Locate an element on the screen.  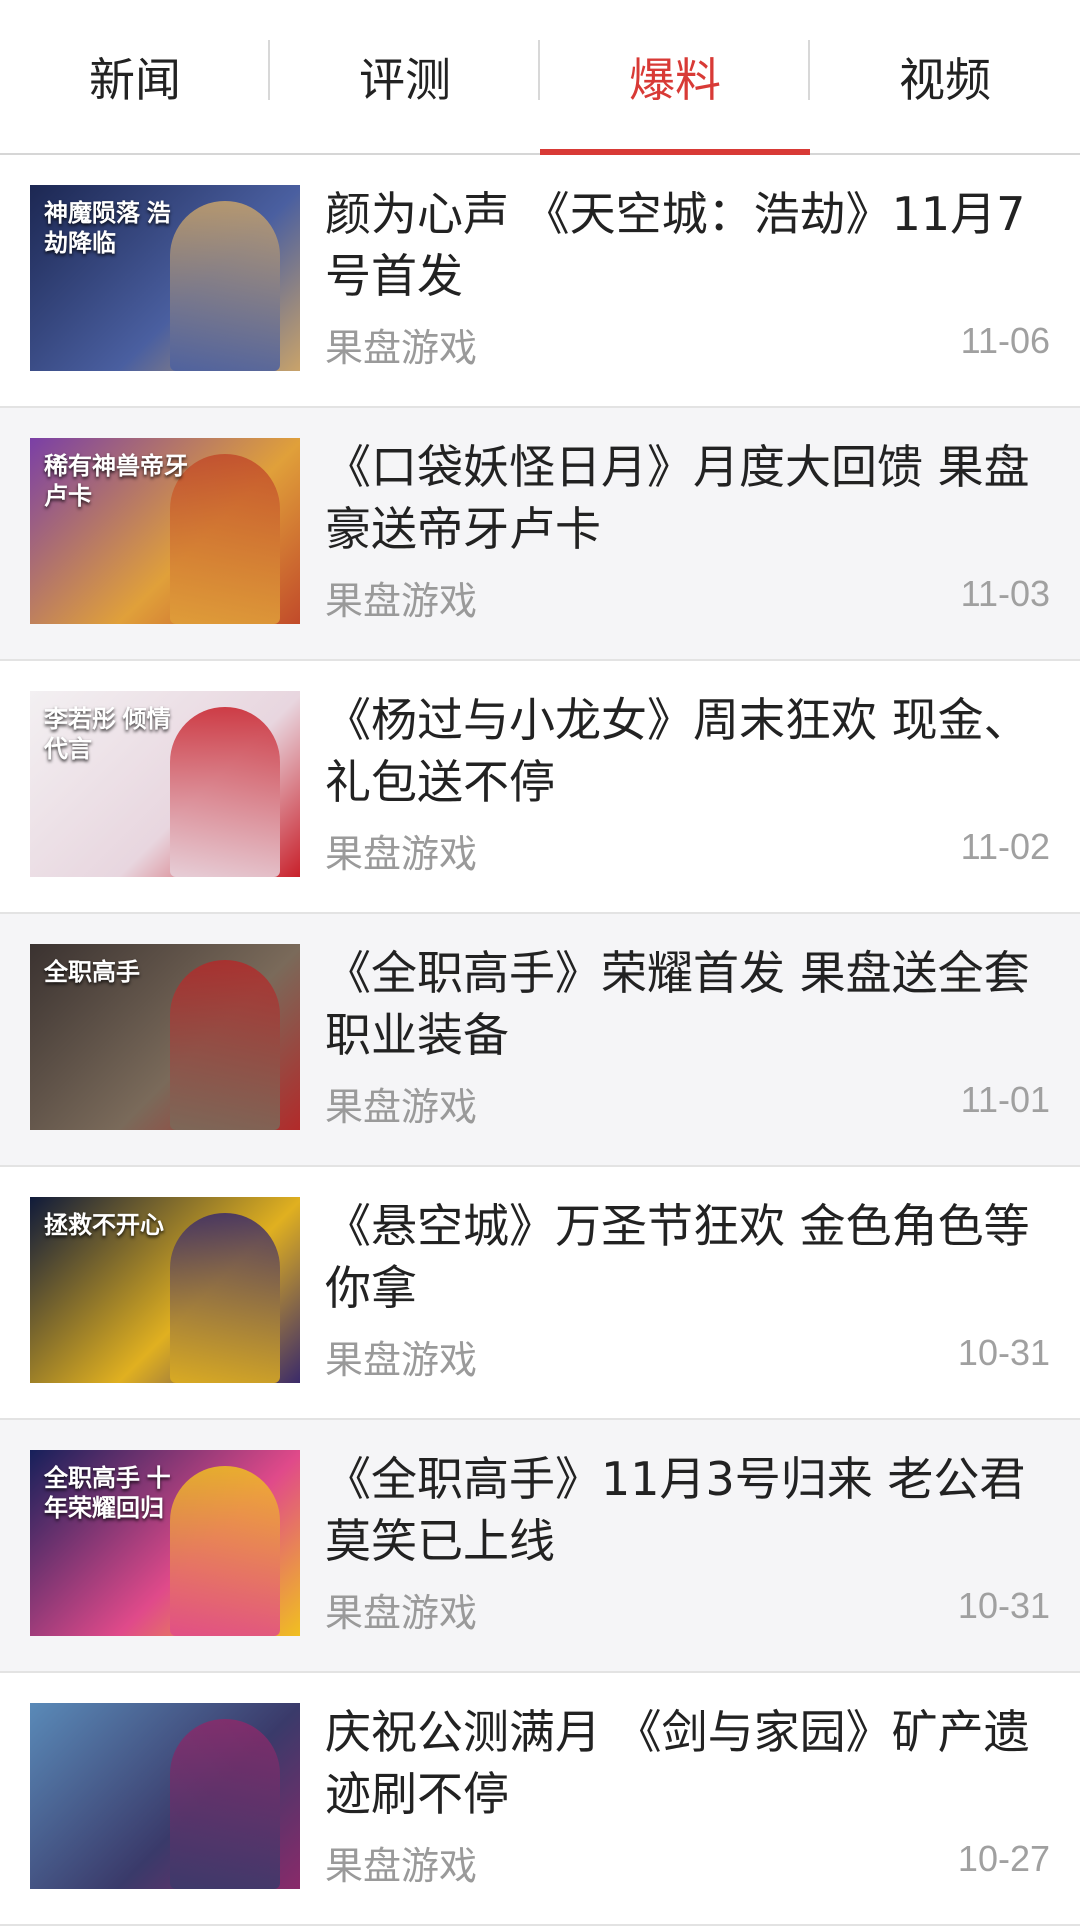
tab-video: 视频 is located at coordinates (945, 76).